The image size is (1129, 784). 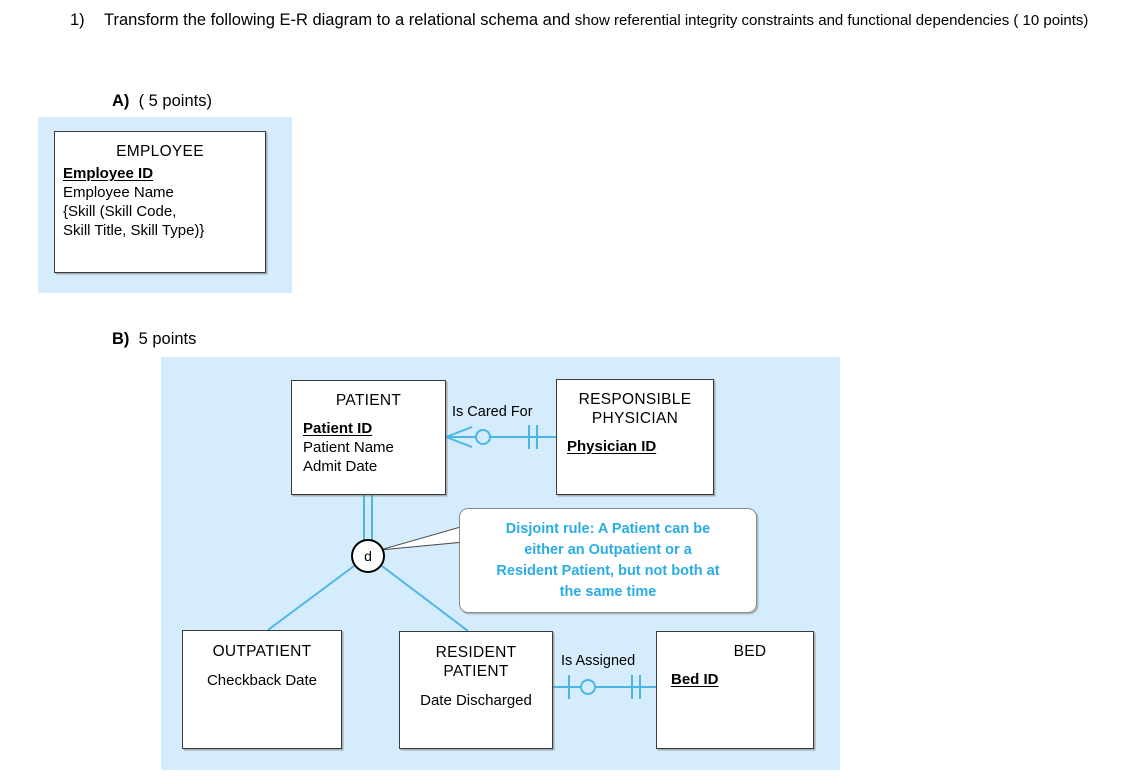 I want to click on entity-physician-attributes: Physician ID, so click(x=635, y=442).